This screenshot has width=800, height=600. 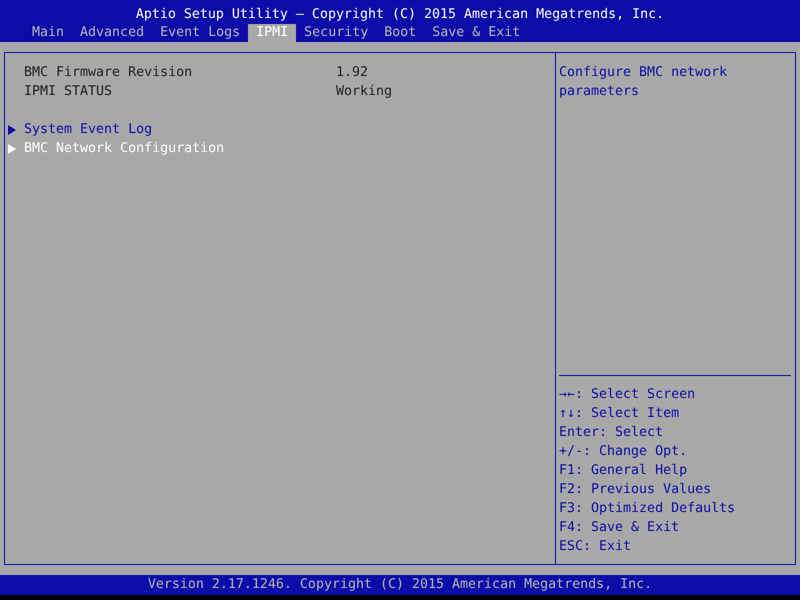 What do you see at coordinates (352, 73) in the screenshot?
I see `setting-value: 1.92` at bounding box center [352, 73].